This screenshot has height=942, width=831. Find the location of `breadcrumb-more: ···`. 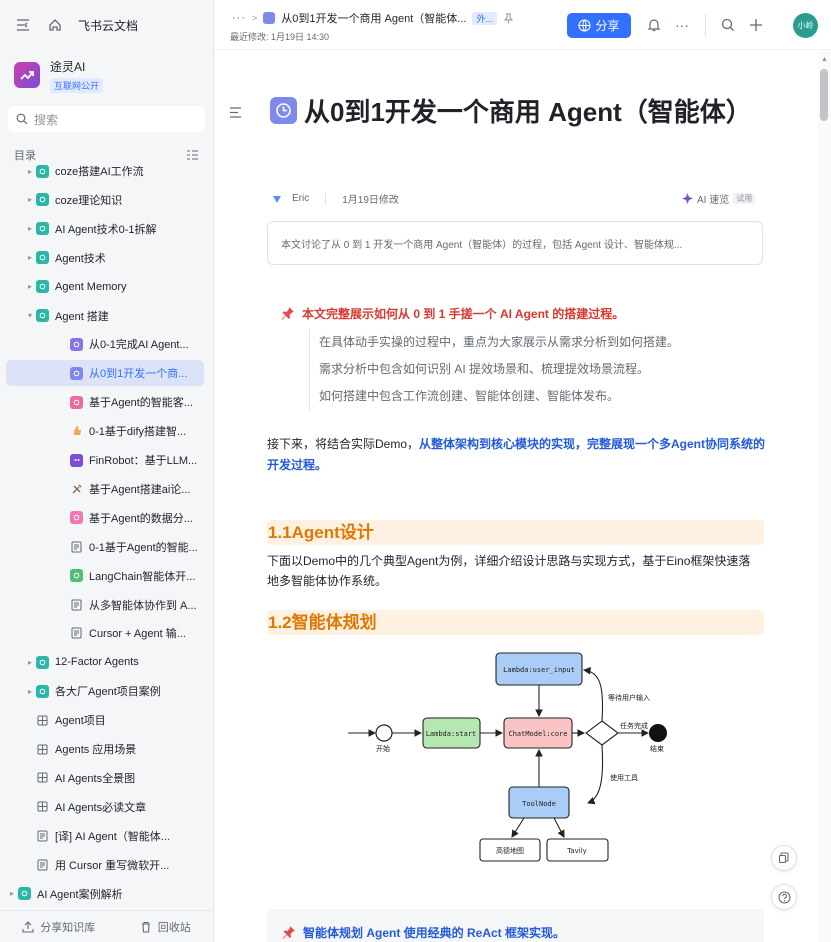

breadcrumb-more: ··· is located at coordinates (239, 18).